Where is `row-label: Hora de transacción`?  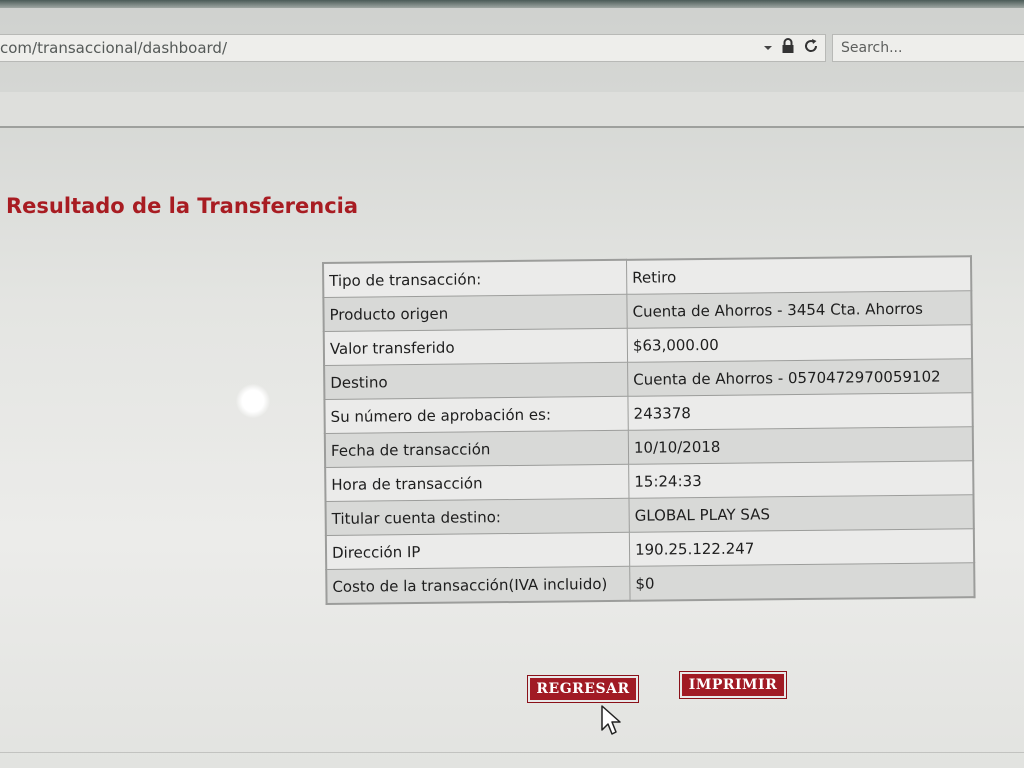
row-label: Hora de transacción is located at coordinates (477, 483).